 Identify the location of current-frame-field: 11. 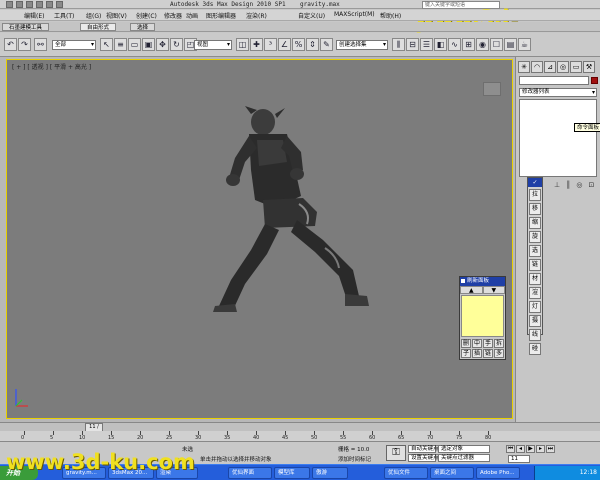
(519, 459).